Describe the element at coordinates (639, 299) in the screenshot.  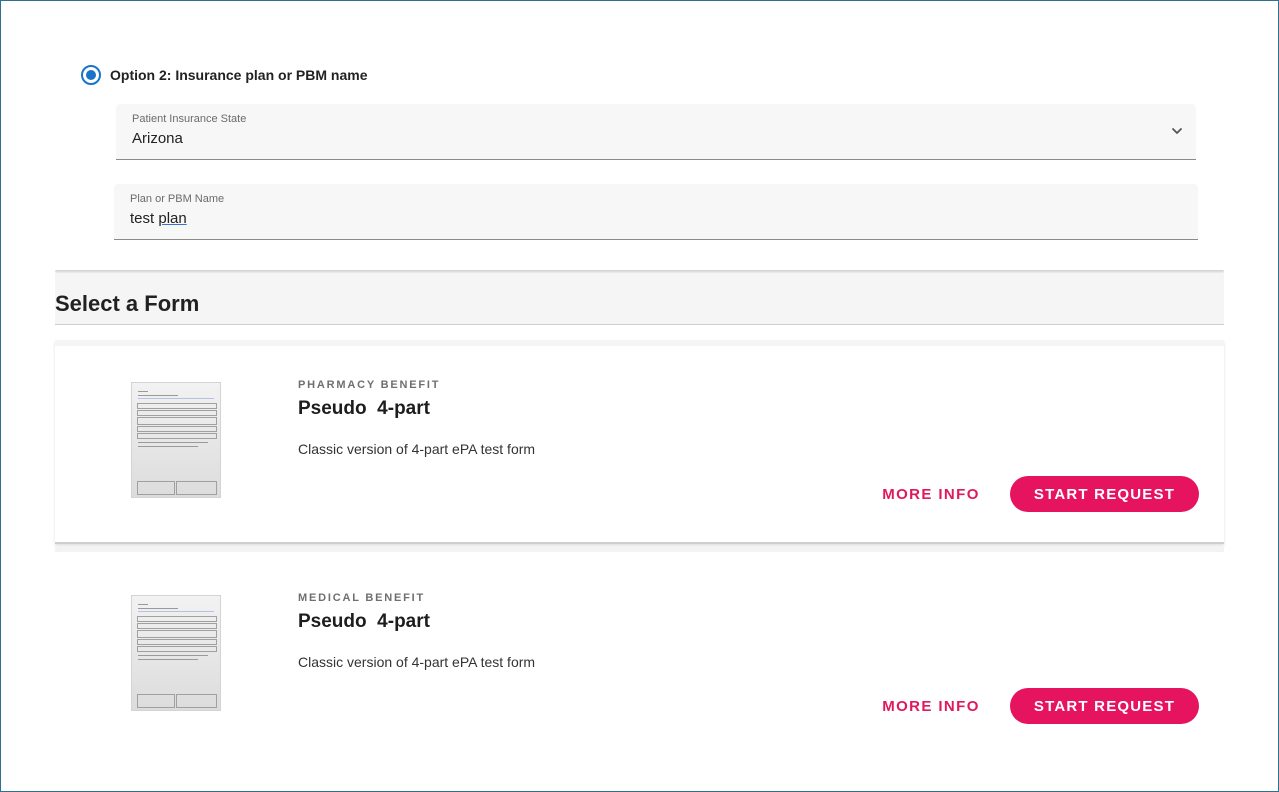
I see `select-form-header: Select a Form` at that location.